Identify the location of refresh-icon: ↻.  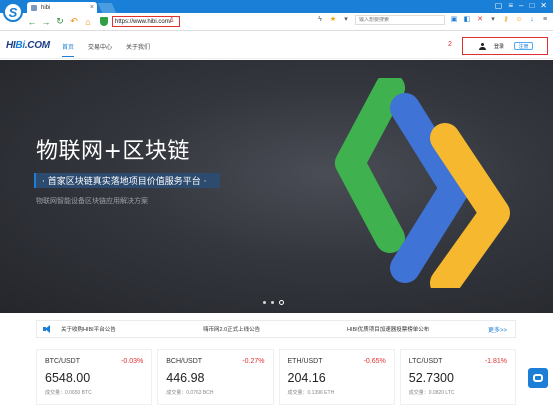
(60, 22).